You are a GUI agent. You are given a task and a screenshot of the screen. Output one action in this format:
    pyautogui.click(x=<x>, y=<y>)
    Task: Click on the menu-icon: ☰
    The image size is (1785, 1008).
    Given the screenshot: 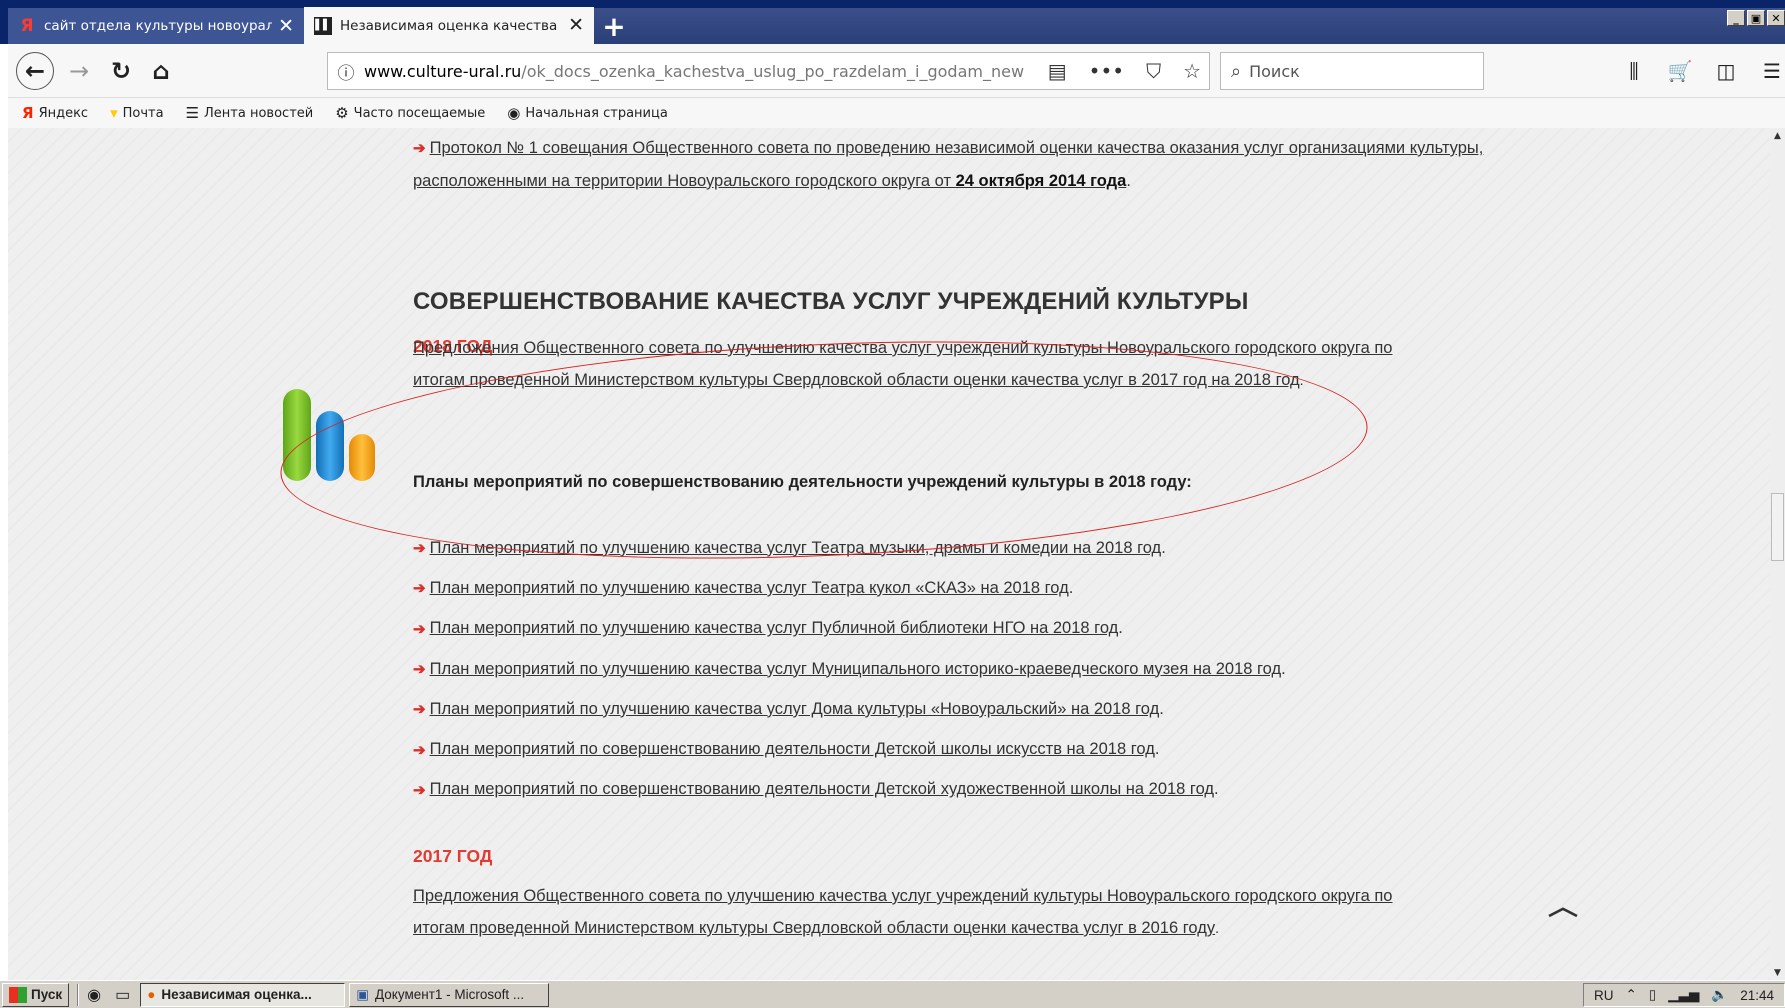 What is the action you would take?
    pyautogui.click(x=1772, y=71)
    